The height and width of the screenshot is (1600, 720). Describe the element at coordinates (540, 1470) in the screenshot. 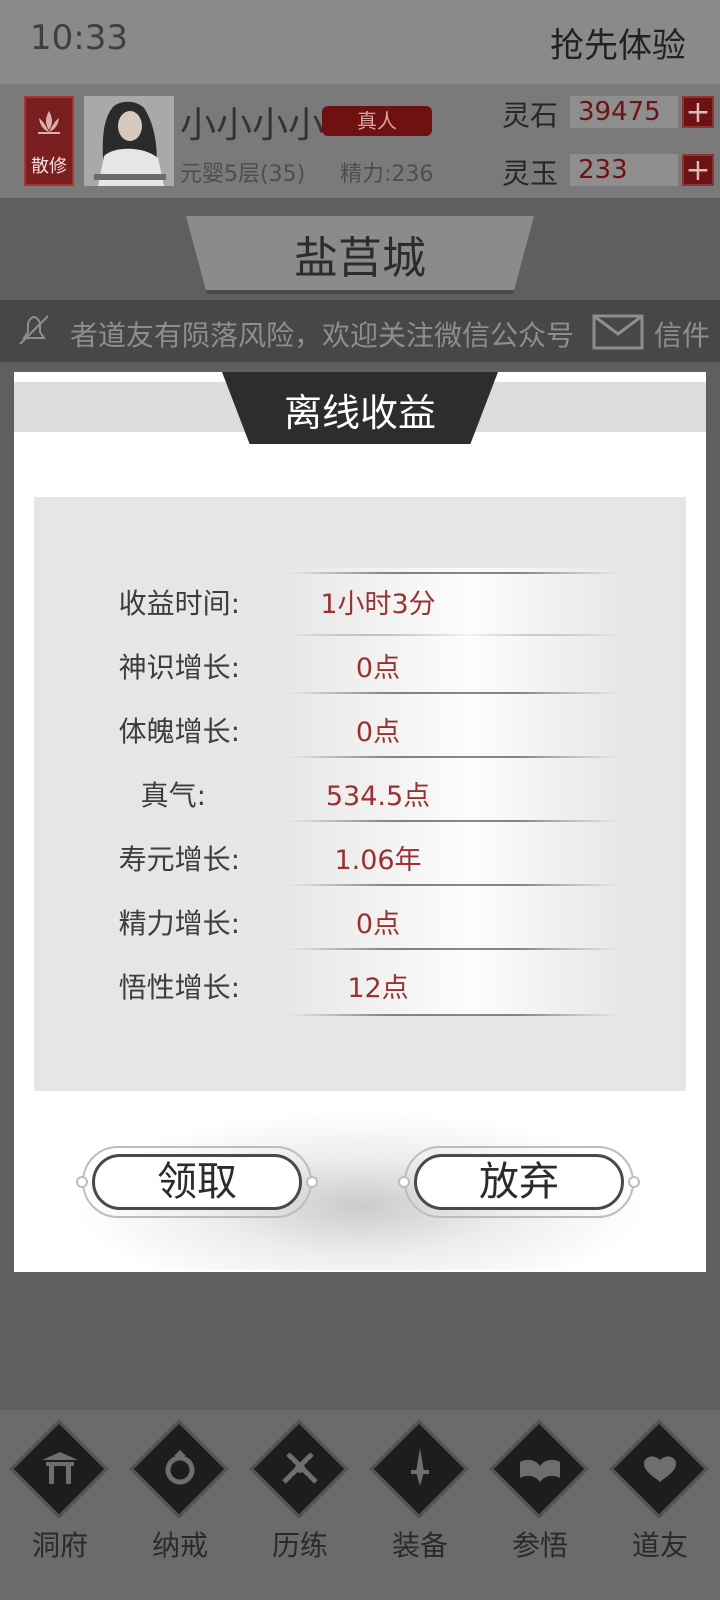

I see `open-book-icon` at that location.